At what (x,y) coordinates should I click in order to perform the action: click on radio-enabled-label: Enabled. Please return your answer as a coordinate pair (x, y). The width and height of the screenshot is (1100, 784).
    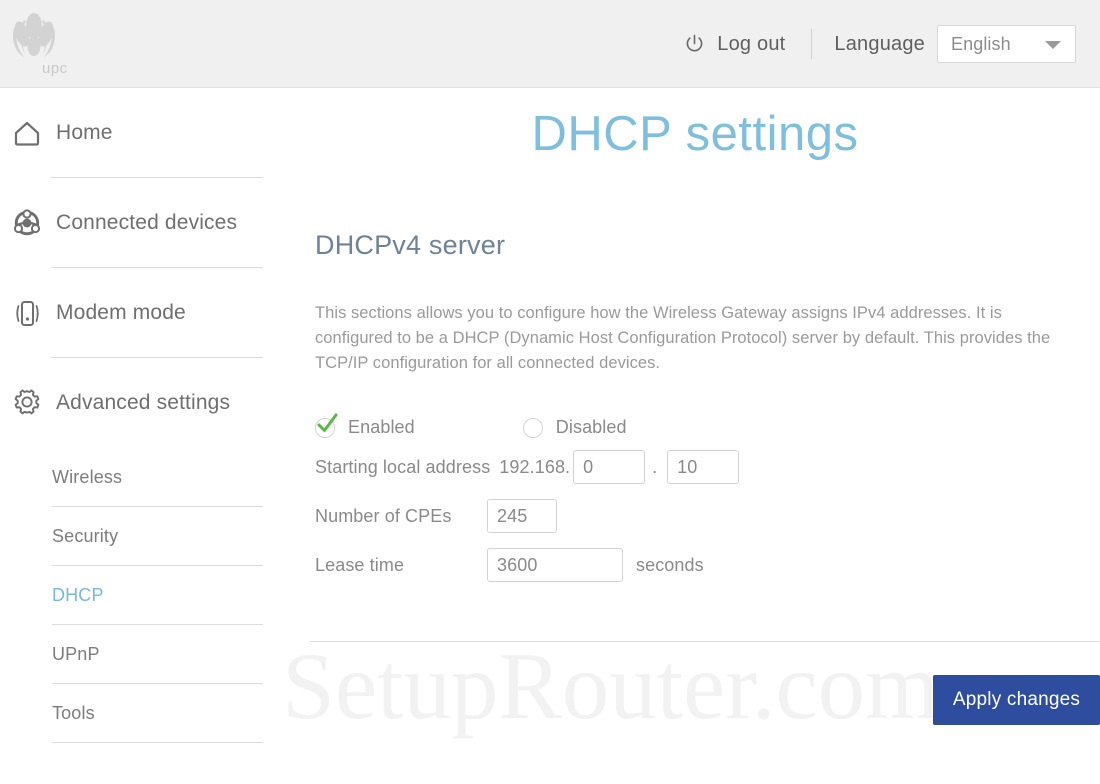
    Looking at the image, I should click on (381, 427).